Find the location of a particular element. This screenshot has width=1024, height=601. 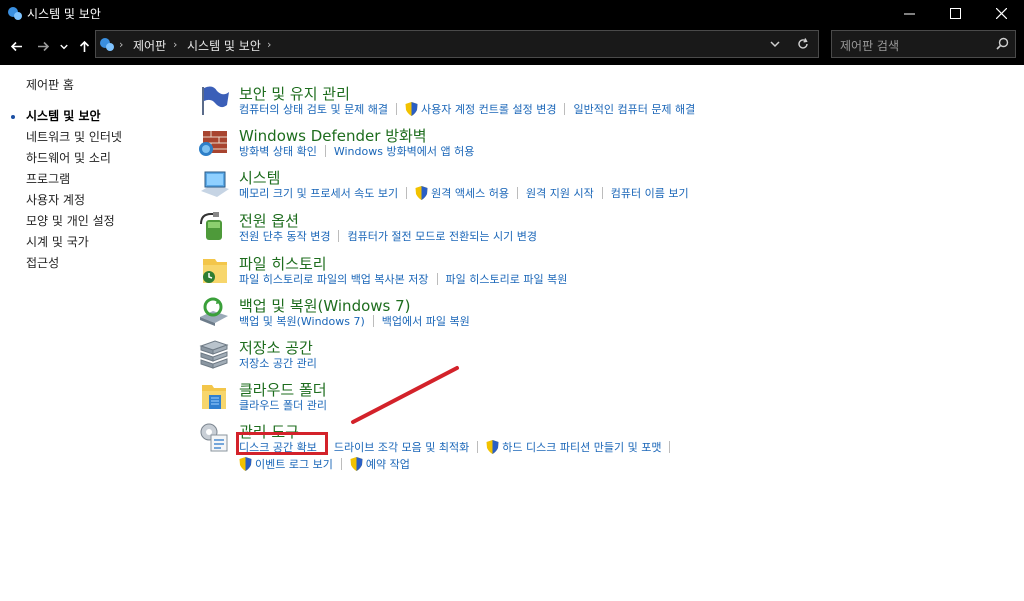

sidebar-item-programs: 프로그램 is located at coordinates (48, 178).